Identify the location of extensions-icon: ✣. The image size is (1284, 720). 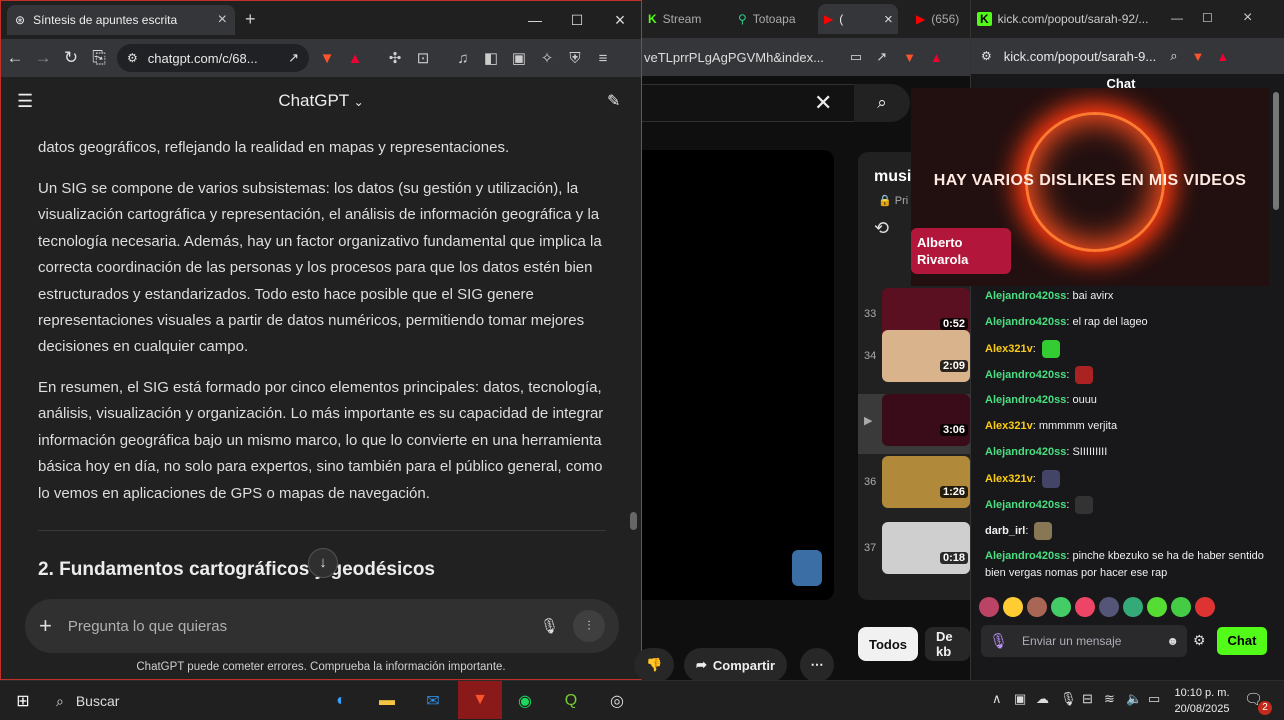
(395, 58).